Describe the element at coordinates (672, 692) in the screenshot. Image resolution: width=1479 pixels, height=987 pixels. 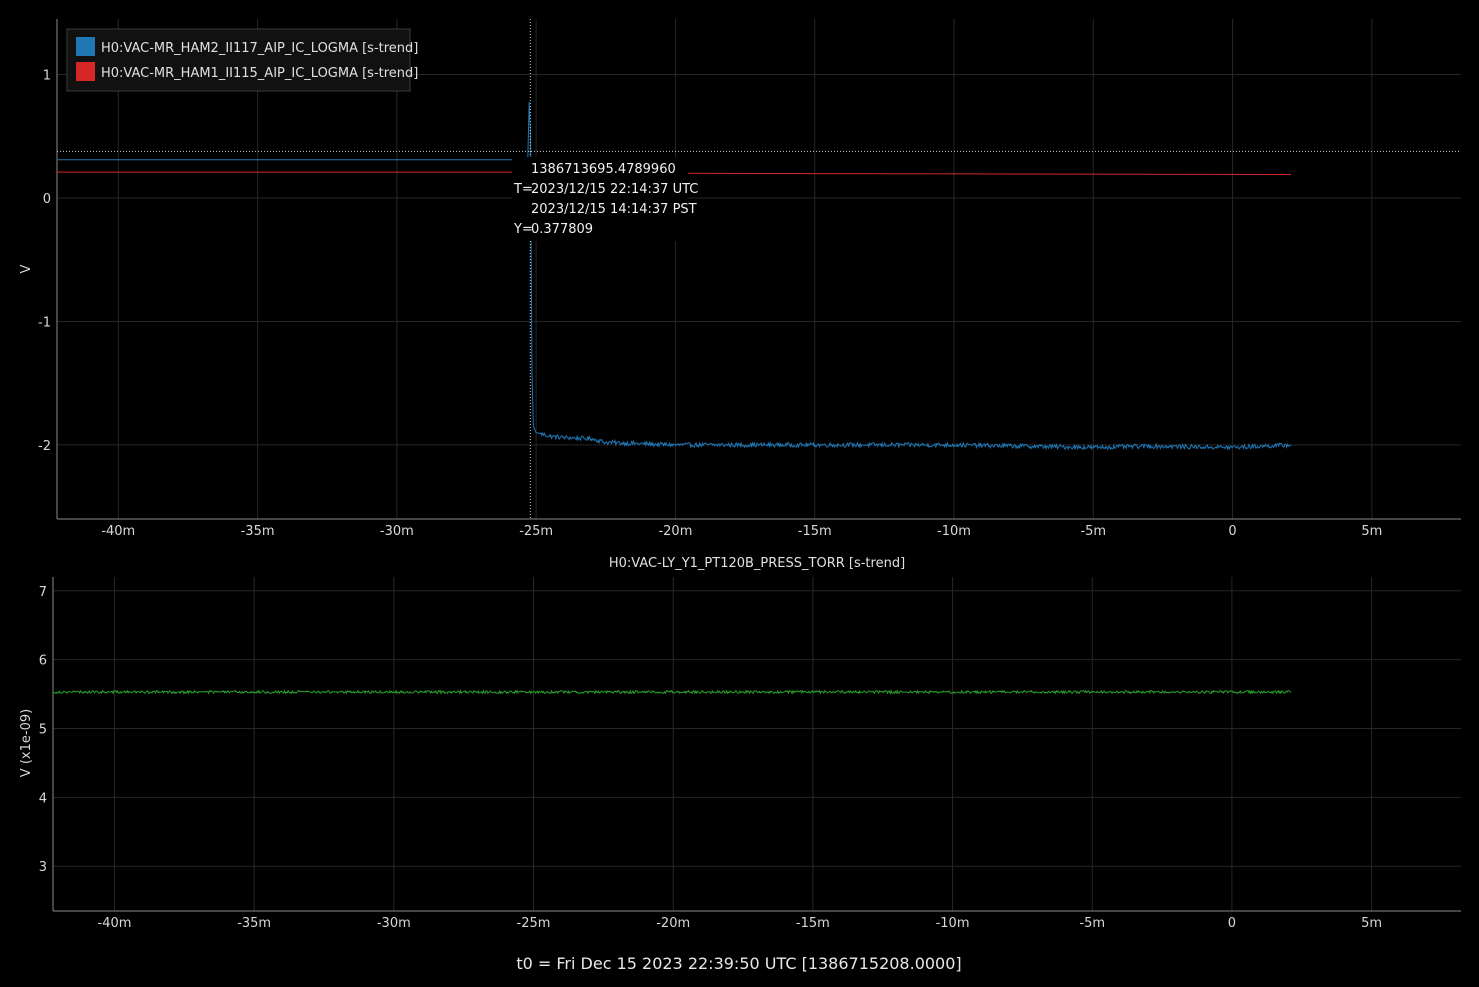
I see `series-line` at that location.